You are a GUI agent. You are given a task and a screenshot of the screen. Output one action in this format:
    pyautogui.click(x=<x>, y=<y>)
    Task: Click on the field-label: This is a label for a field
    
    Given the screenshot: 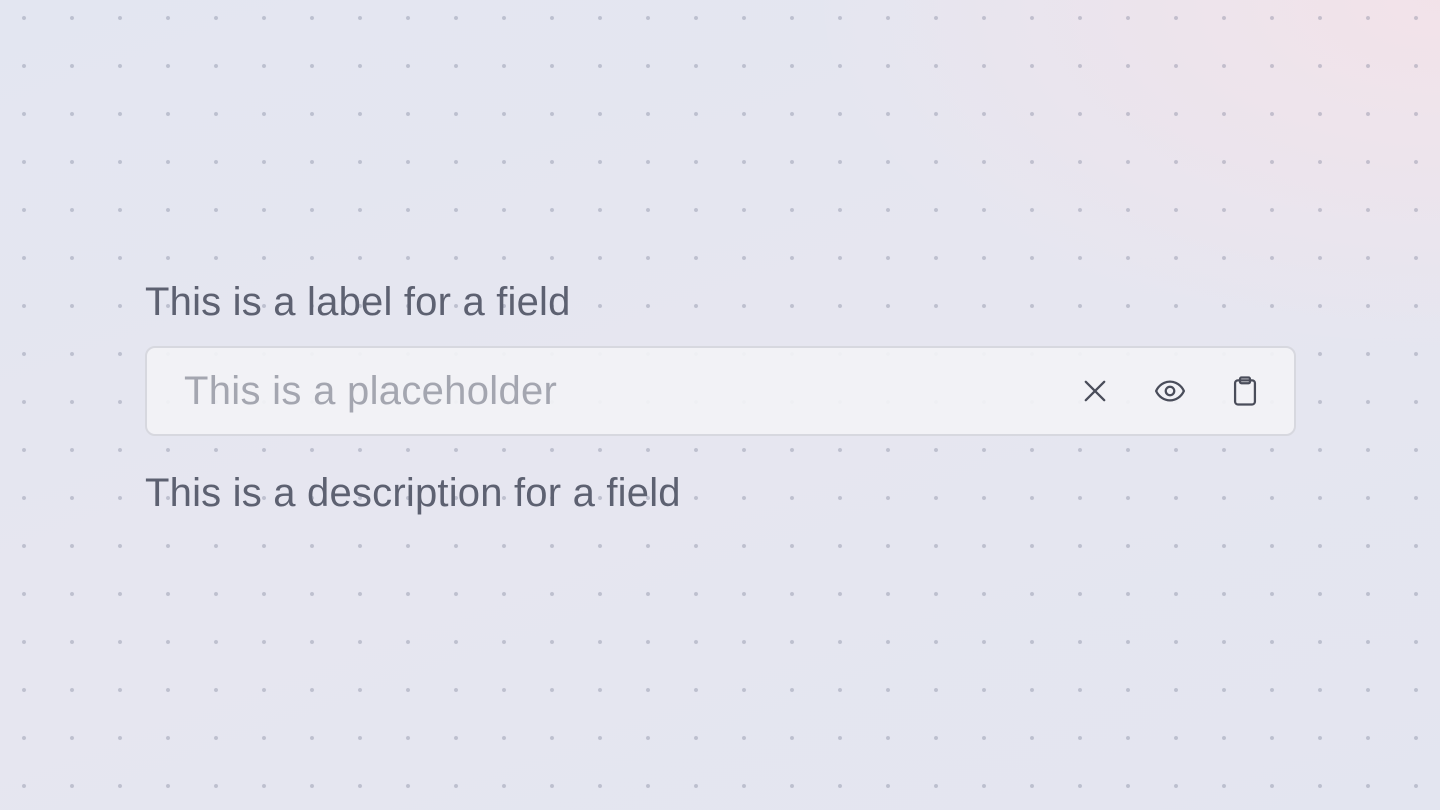 What is the action you would take?
    pyautogui.click(x=358, y=302)
    